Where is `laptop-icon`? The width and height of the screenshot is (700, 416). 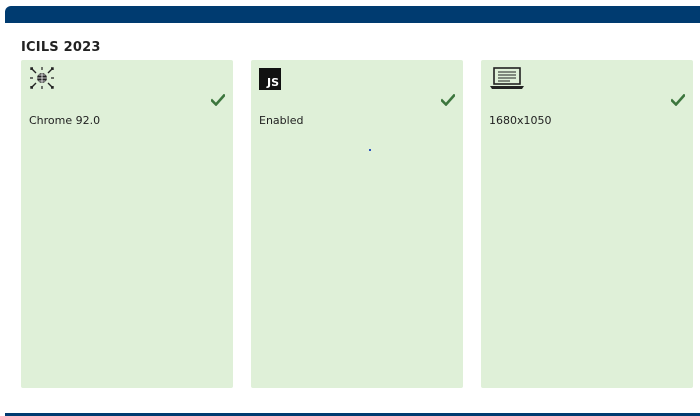 laptop-icon is located at coordinates (507, 78).